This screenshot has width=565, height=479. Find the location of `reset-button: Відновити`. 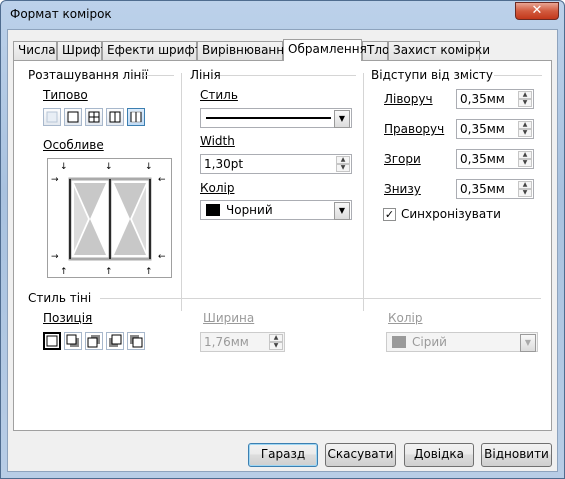

reset-button: Відновити is located at coordinates (516, 455).